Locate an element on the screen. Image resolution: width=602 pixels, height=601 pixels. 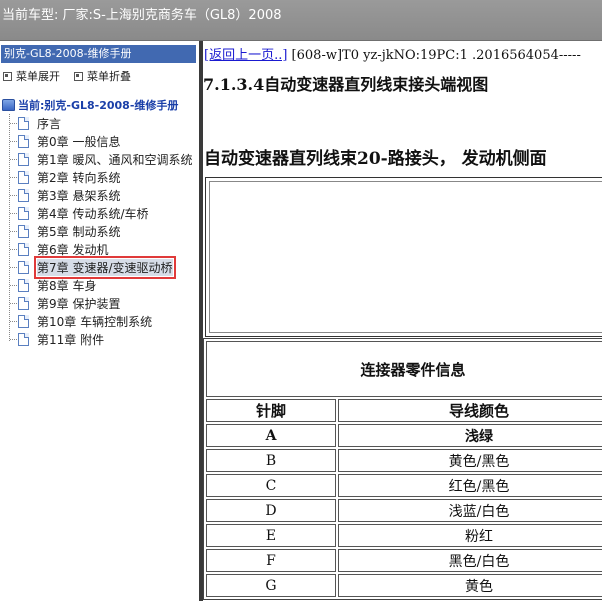
collapse-menu-label: 菜单折叠 is located at coordinates (109, 76).